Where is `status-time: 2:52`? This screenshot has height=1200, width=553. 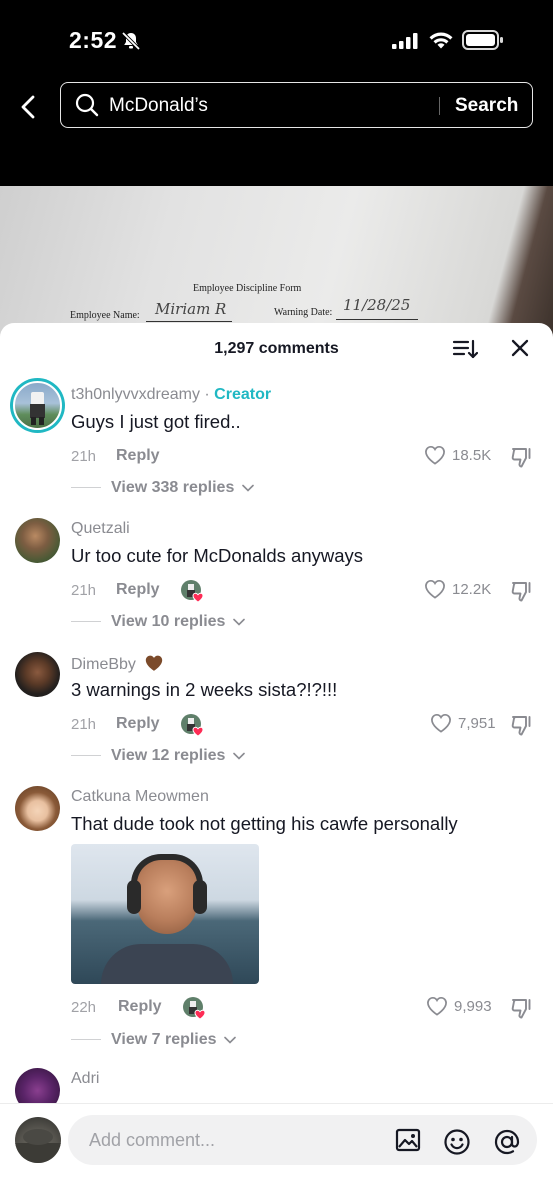 status-time: 2:52 is located at coordinates (93, 40).